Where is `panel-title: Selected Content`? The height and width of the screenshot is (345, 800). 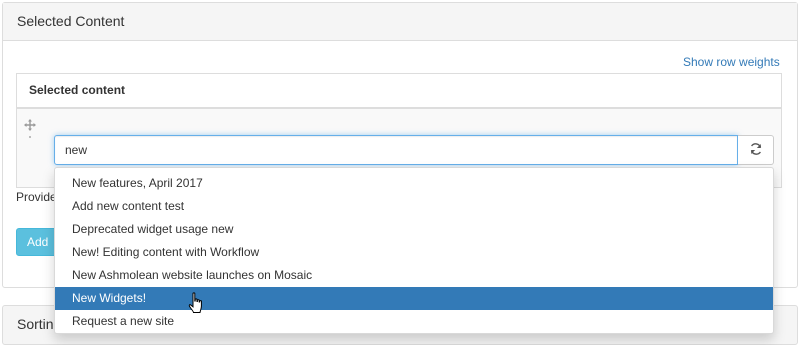
panel-title: Selected Content is located at coordinates (400, 22).